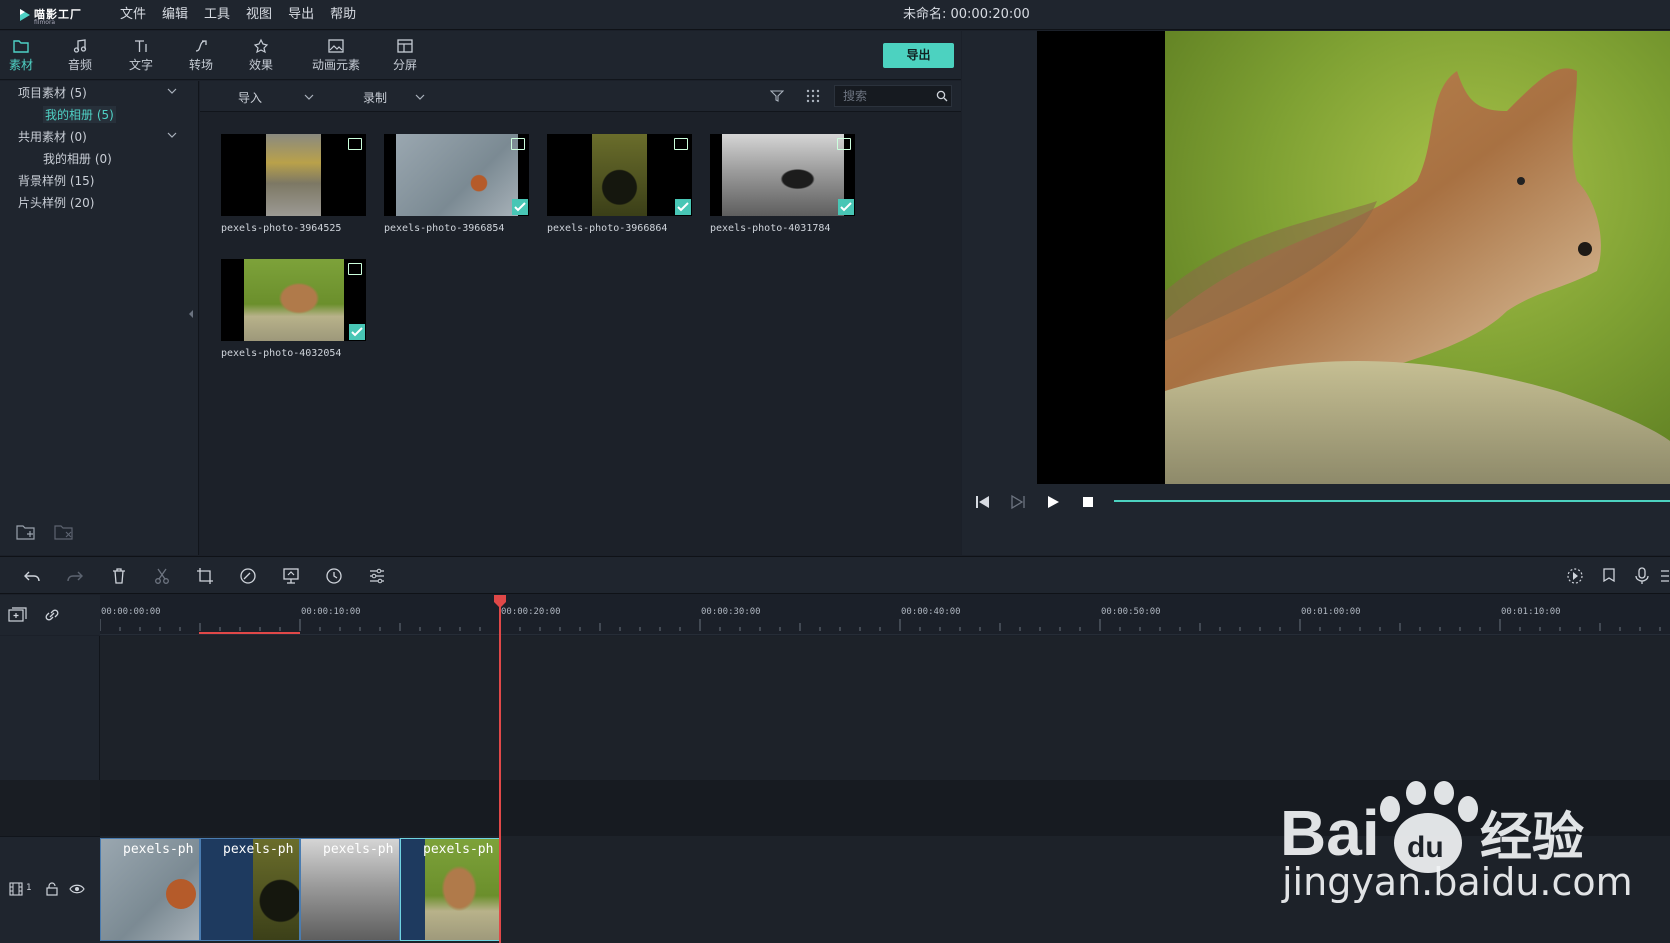 The image size is (1670, 943). What do you see at coordinates (1531, 612) in the screenshot?
I see `ruler-label: 00:01:10:00` at bounding box center [1531, 612].